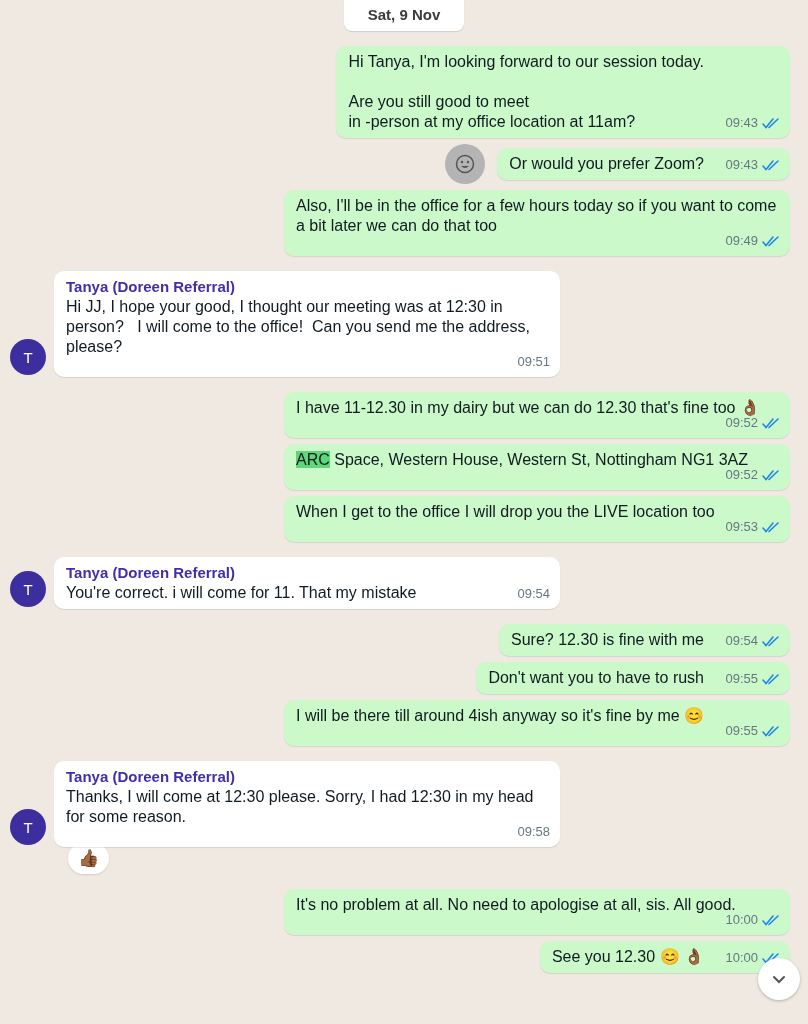 The image size is (808, 1024). What do you see at coordinates (528, 408) in the screenshot?
I see `message-text: I have 11-12.30 in my dairy but we can do 12.30 that's fine too 👌🏾` at bounding box center [528, 408].